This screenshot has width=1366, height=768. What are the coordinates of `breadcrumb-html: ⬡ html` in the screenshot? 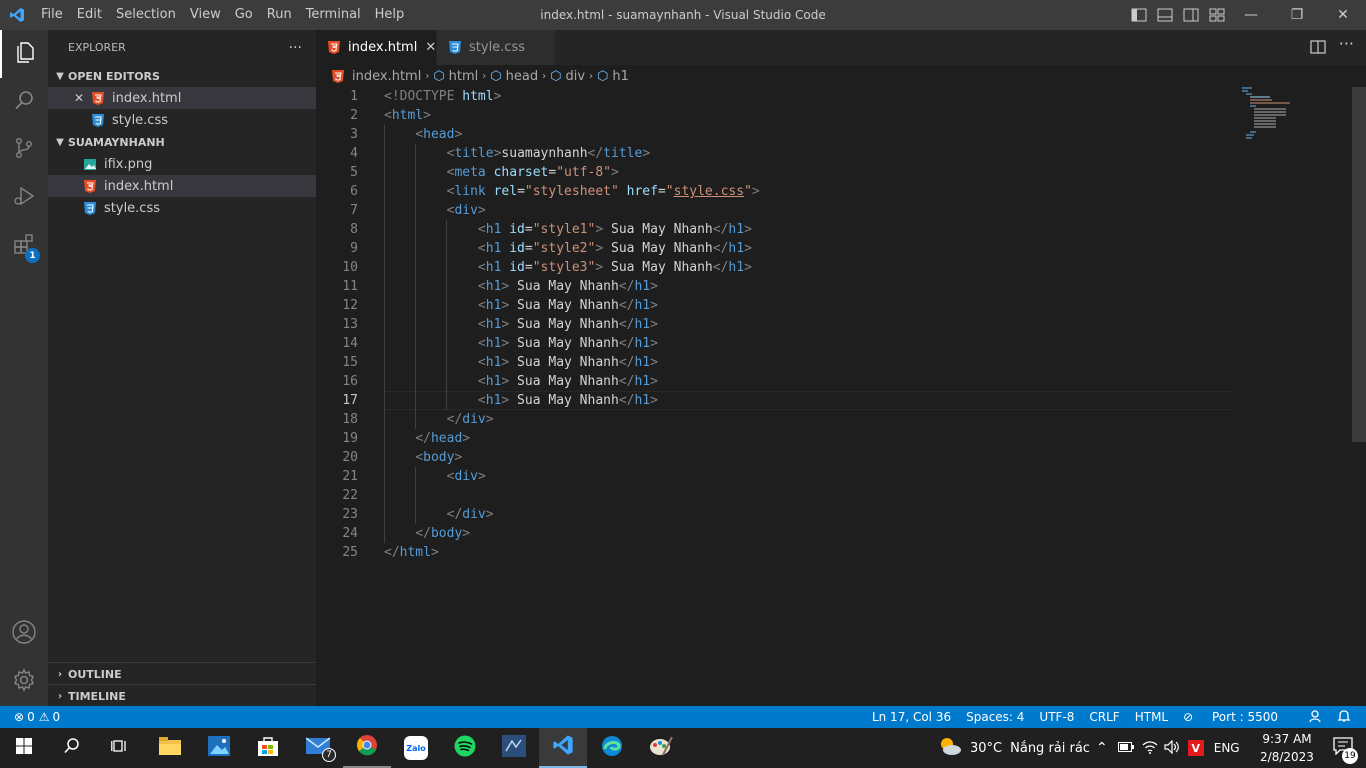 It's located at (455, 76).